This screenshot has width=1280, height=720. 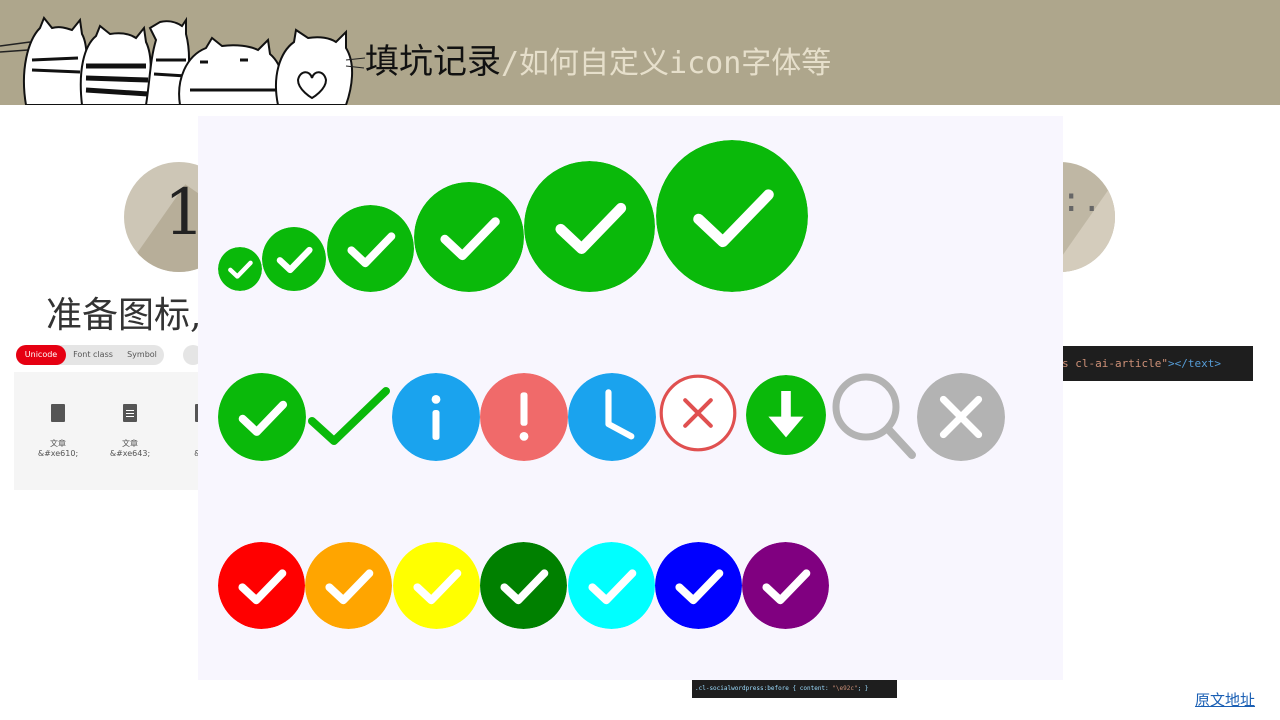 What do you see at coordinates (436, 417) in the screenshot?
I see `info-icon` at bounding box center [436, 417].